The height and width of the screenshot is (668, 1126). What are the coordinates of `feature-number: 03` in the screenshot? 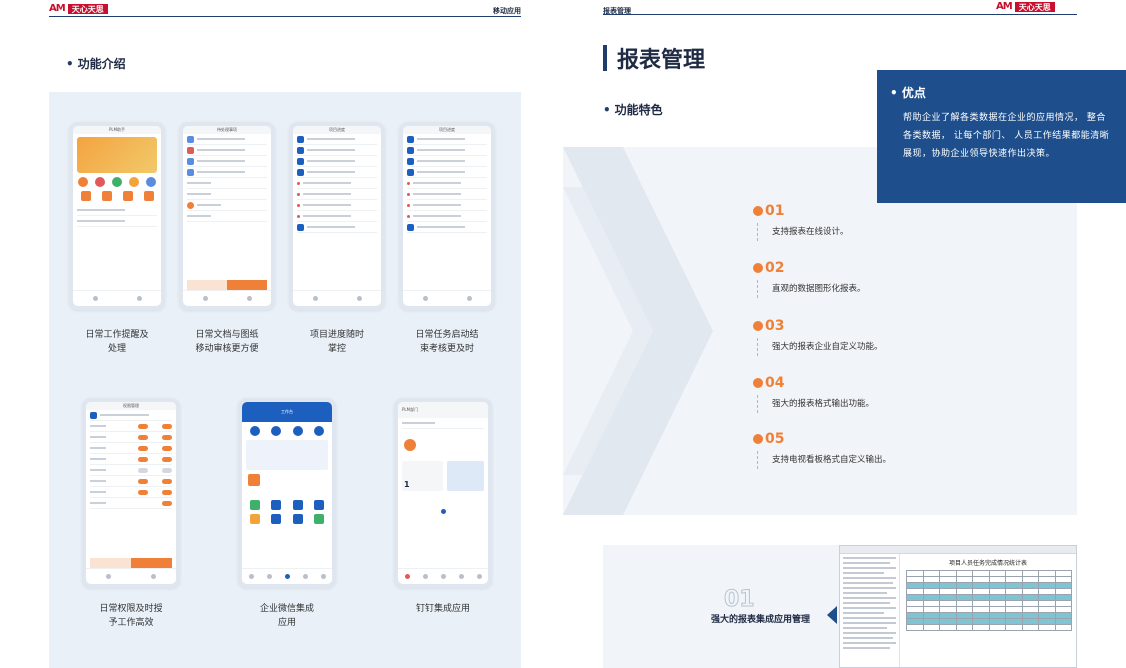 It's located at (775, 326).